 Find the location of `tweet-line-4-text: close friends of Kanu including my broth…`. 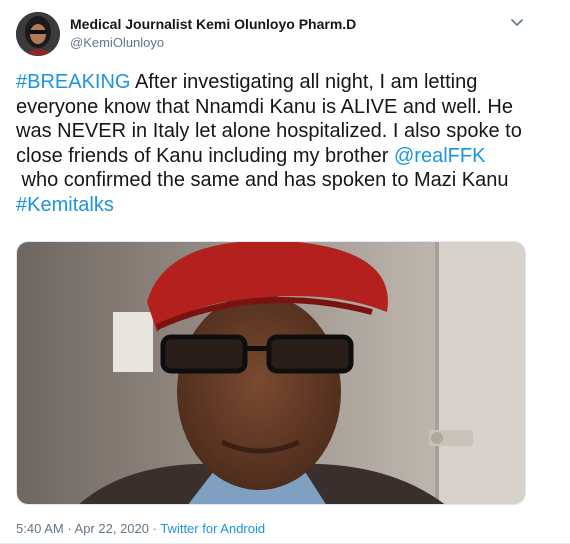

tweet-line-4-text: close friends of Kanu including my broth… is located at coordinates (205, 155).